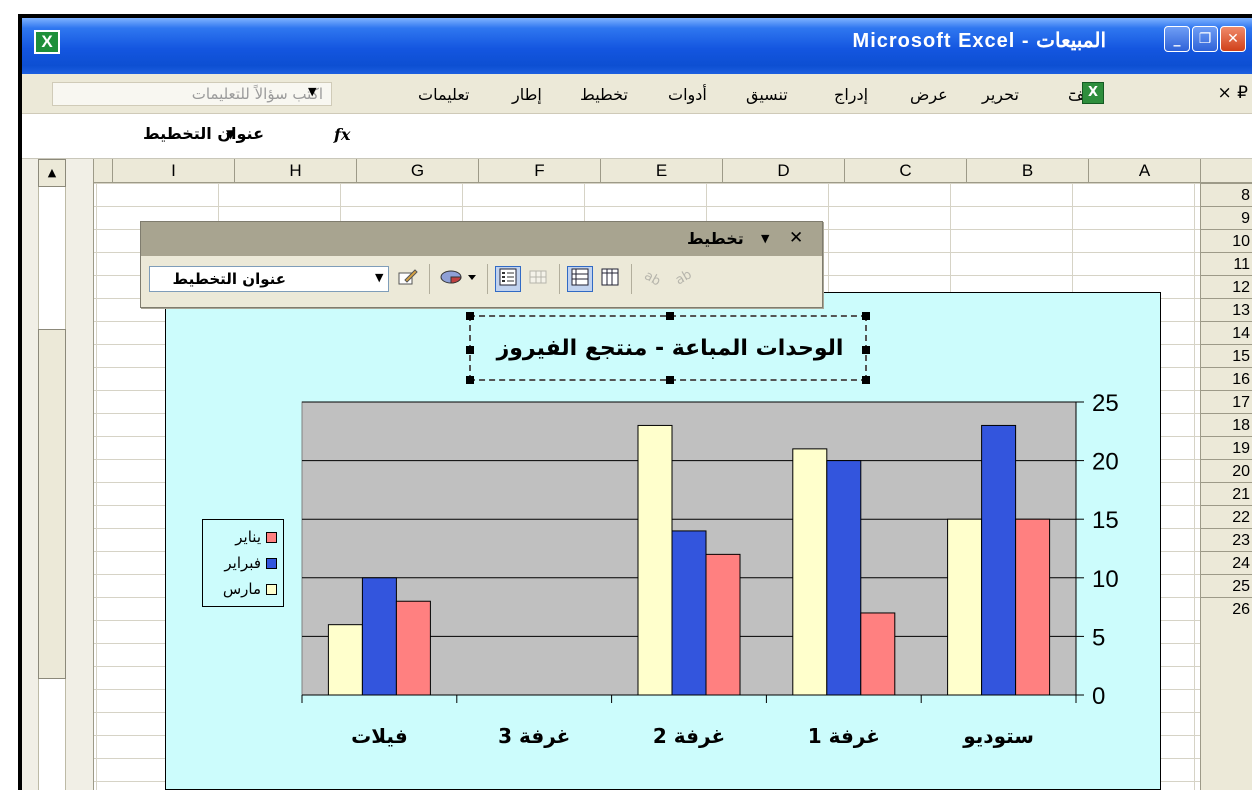 This screenshot has width=1252, height=790. What do you see at coordinates (1226, 562) in the screenshot?
I see `row-header: 24` at bounding box center [1226, 562].